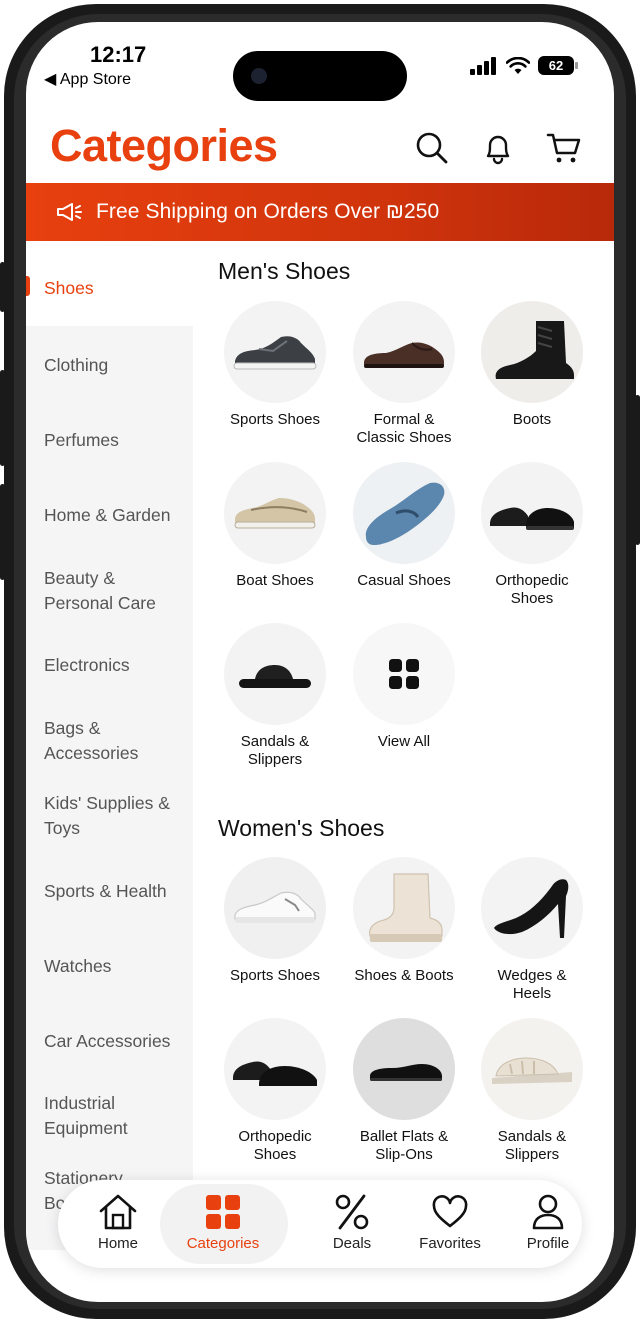 Image resolution: width=640 pixels, height=1323 pixels. What do you see at coordinates (86, 1115) in the screenshot?
I see `sidebar-item-label: Industrial Equipment` at bounding box center [86, 1115].